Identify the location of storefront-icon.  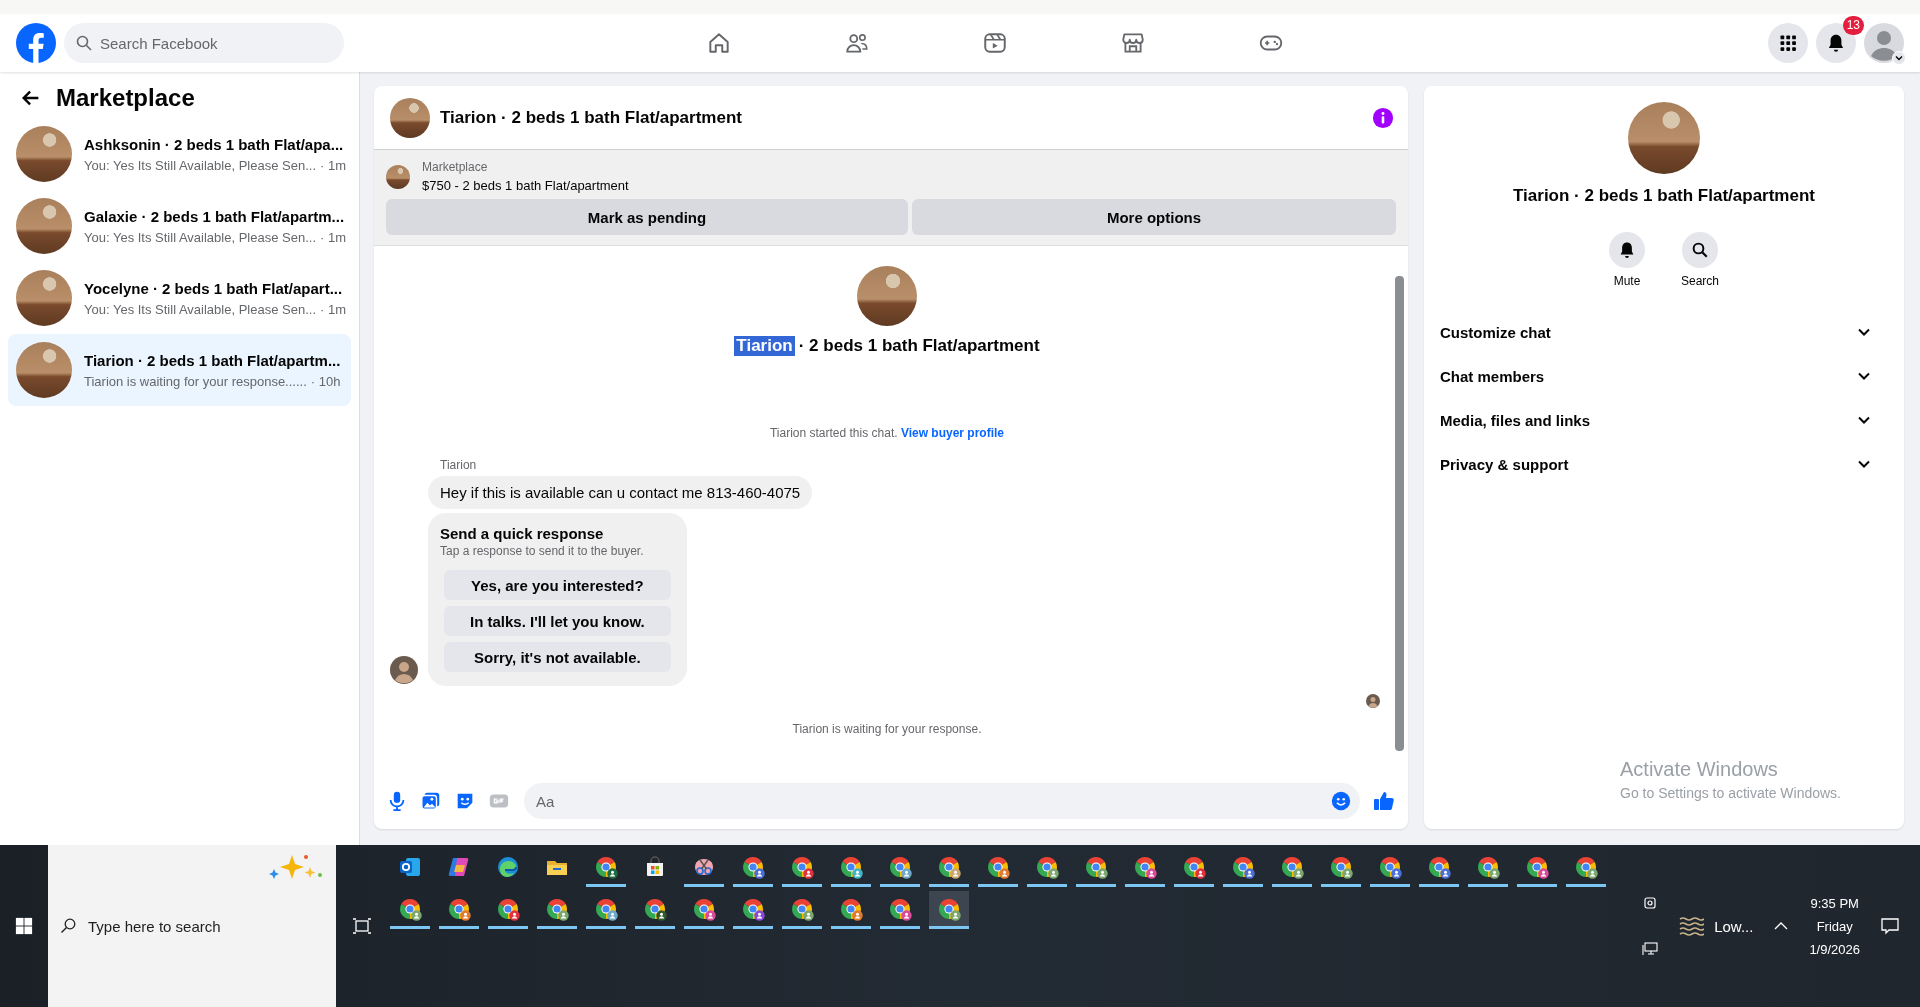
(1133, 43).